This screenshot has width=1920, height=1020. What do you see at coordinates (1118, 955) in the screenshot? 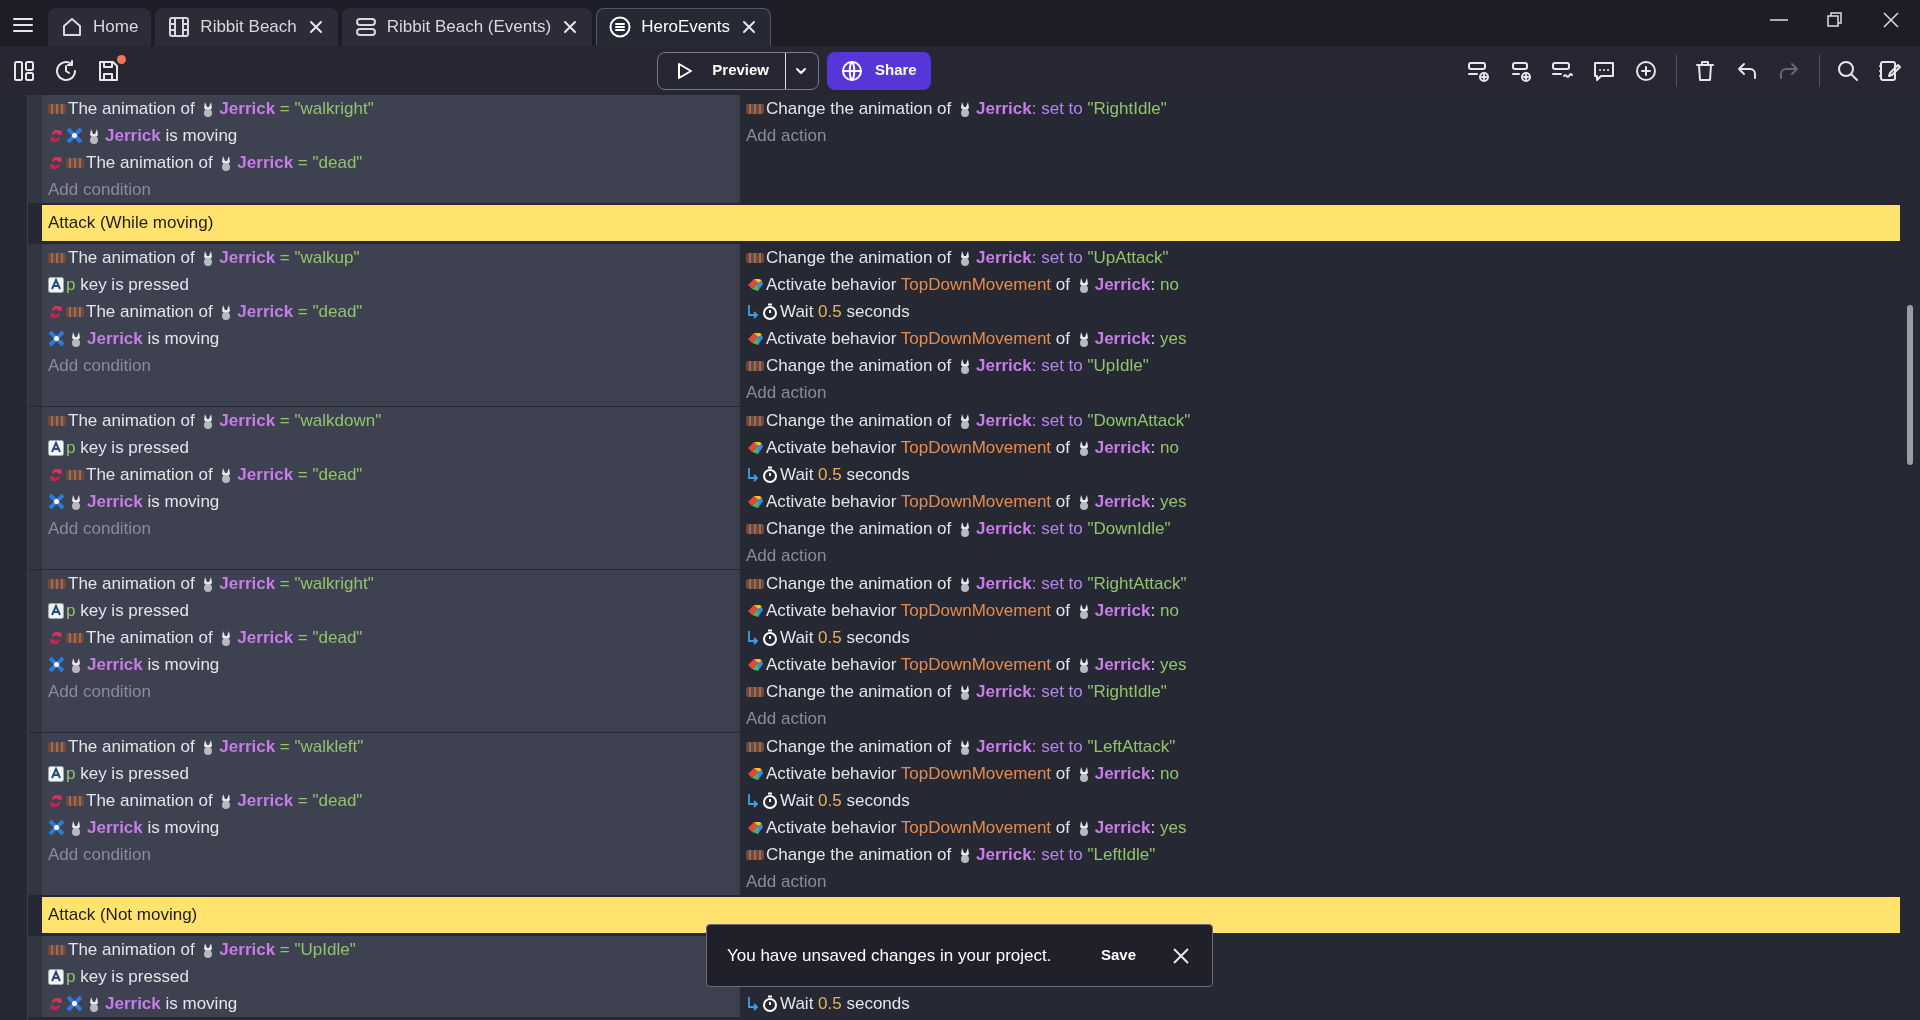
I see `save-button: Save` at bounding box center [1118, 955].